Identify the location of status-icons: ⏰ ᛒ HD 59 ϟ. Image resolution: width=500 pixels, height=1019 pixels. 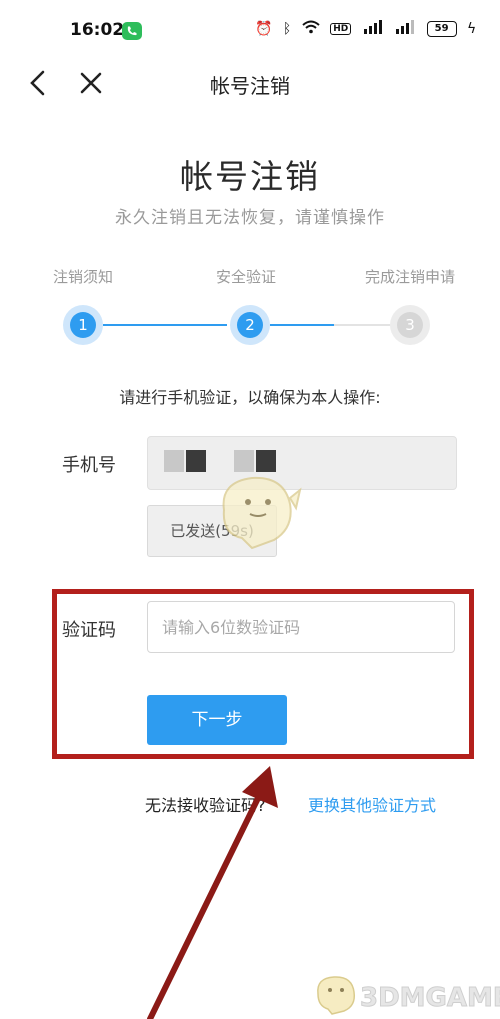
(368, 29).